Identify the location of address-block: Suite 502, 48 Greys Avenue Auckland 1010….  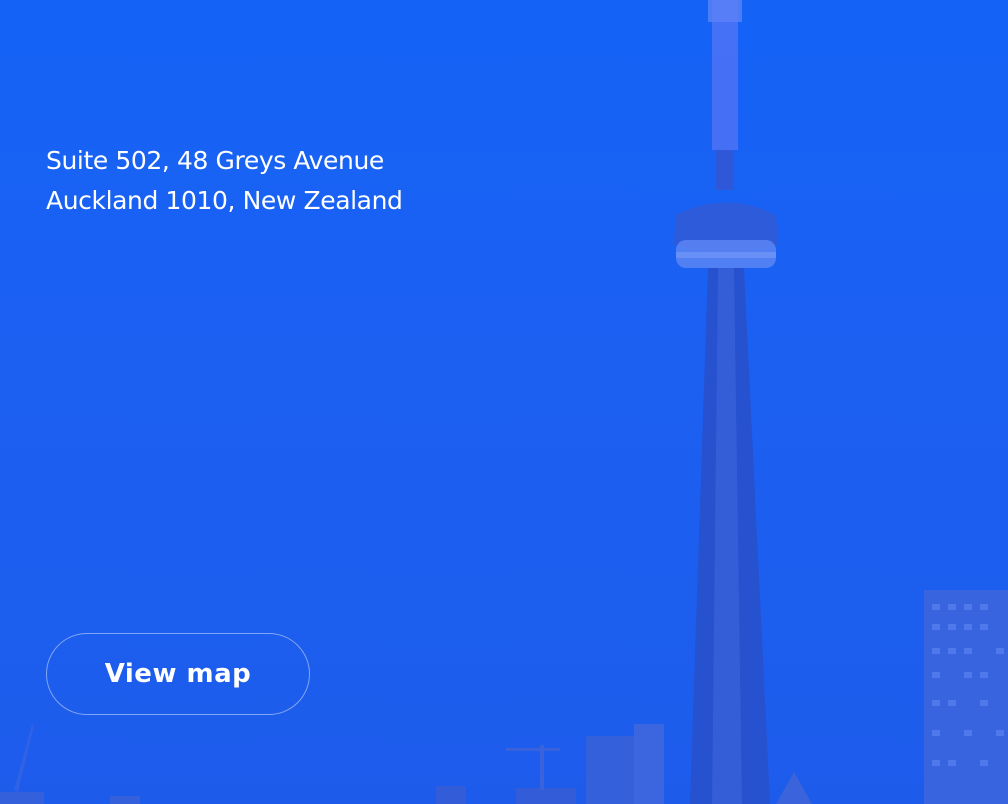
(224, 181).